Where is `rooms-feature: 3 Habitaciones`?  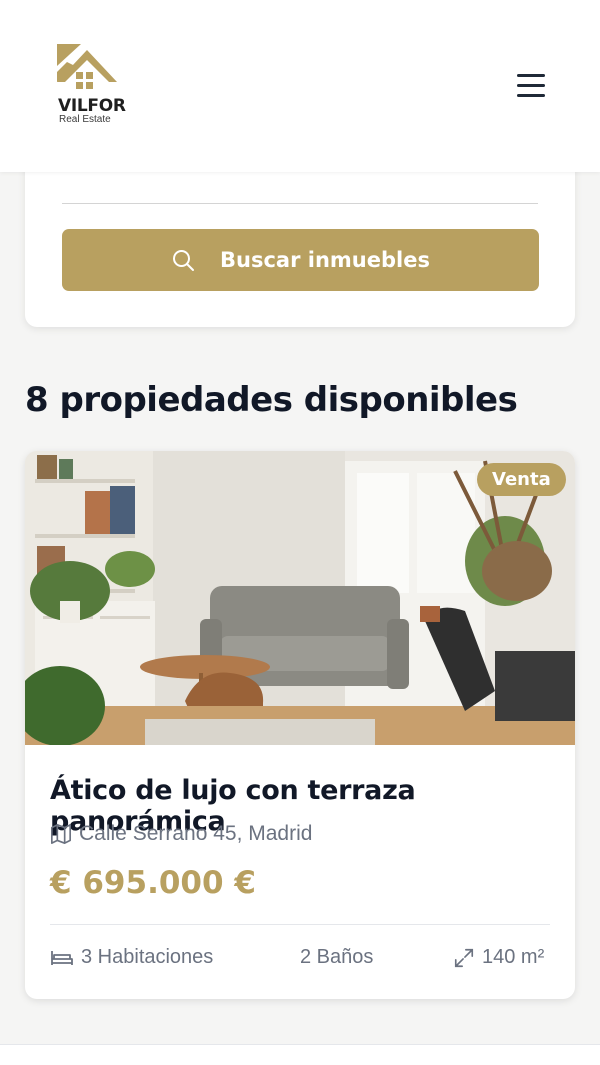 rooms-feature: 3 Habitaciones is located at coordinates (131, 957).